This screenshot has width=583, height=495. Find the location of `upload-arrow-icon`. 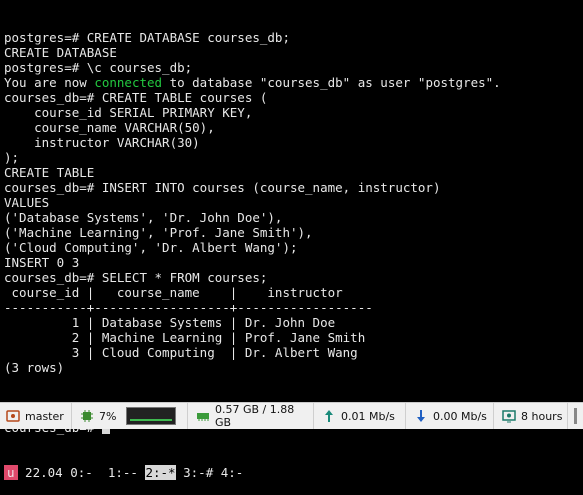

upload-arrow-icon is located at coordinates (329, 416).